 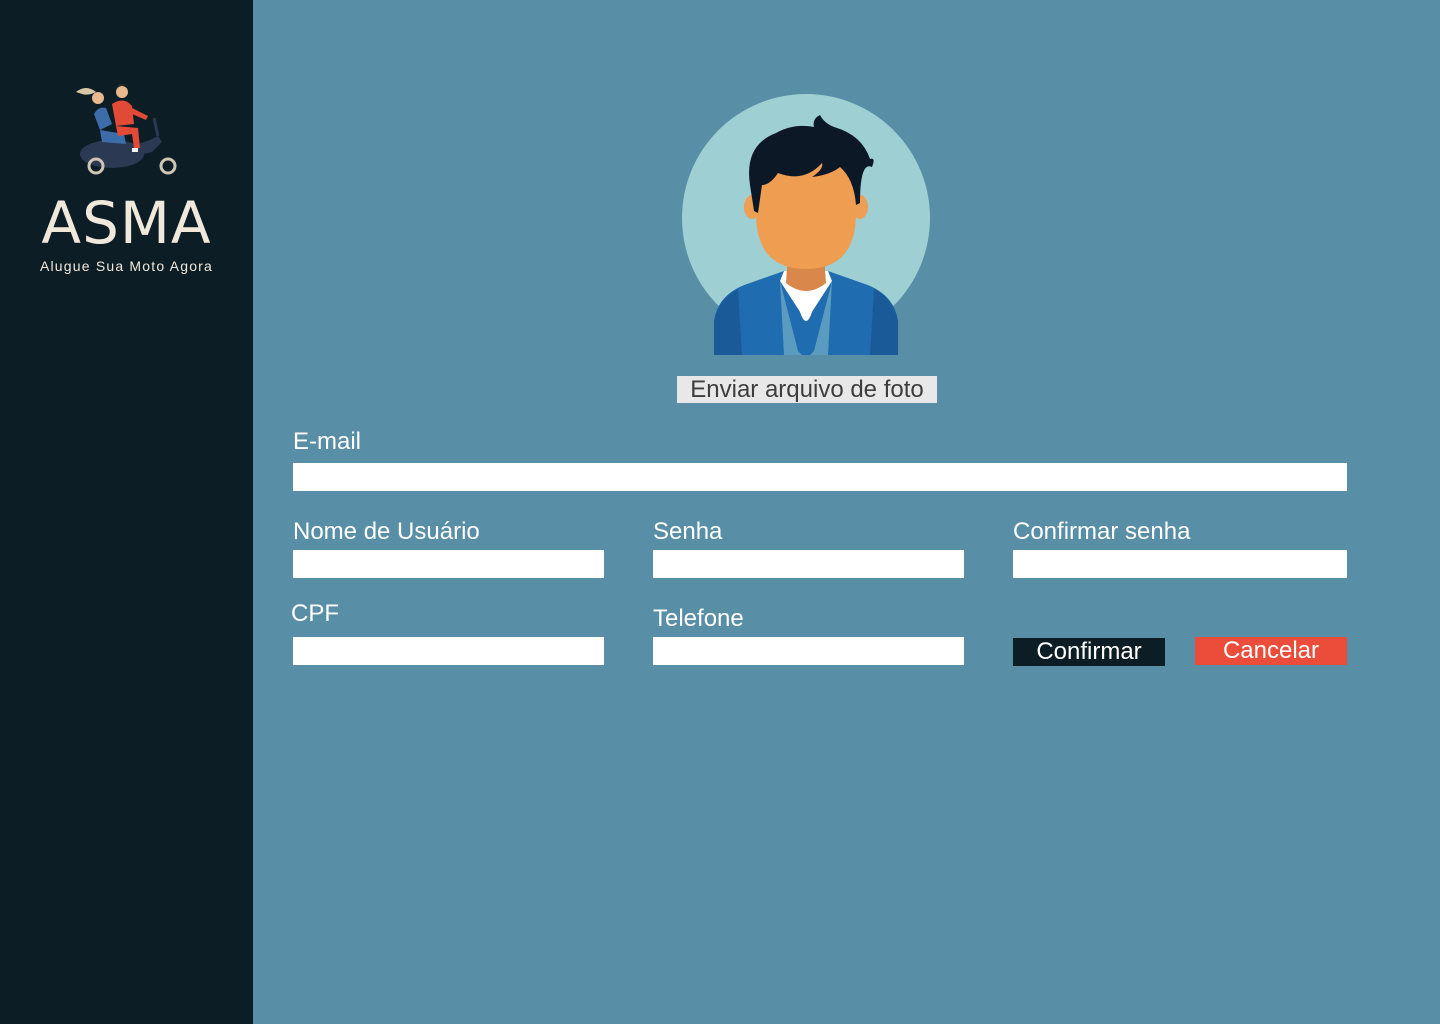 I want to click on username-label: Nome de Usuário, so click(x=386, y=531).